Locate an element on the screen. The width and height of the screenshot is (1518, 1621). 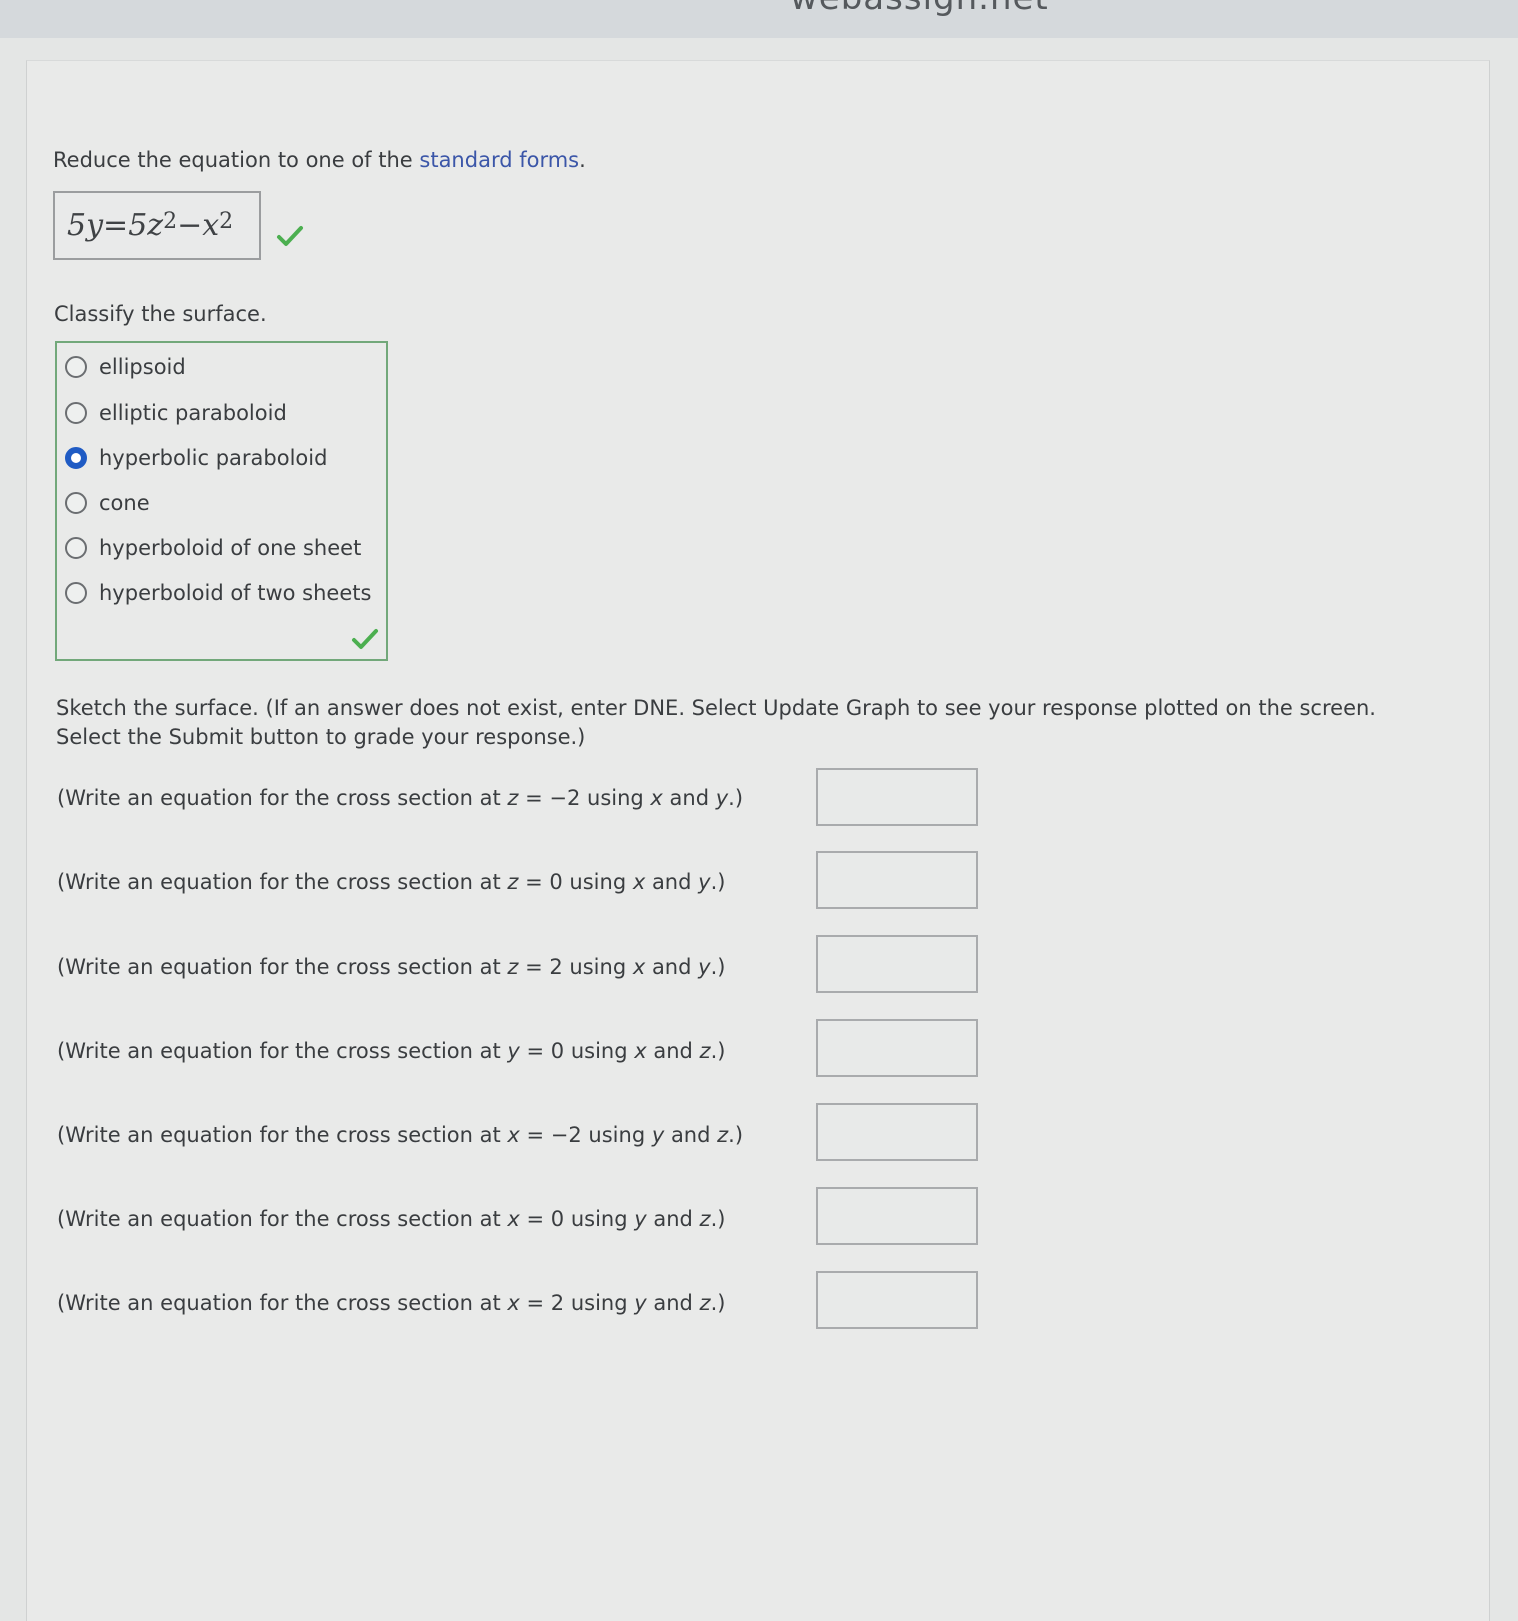
radio-elliptic-paraboloid is located at coordinates (76, 413).